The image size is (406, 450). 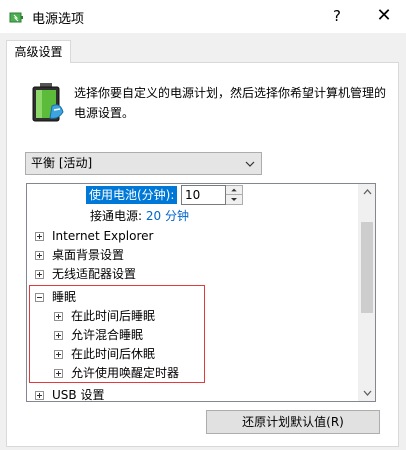 I want to click on intro-description: 选择你要自定义的电源计划，然后选择你希望计算机管理的电源设置。, so click(x=230, y=103).